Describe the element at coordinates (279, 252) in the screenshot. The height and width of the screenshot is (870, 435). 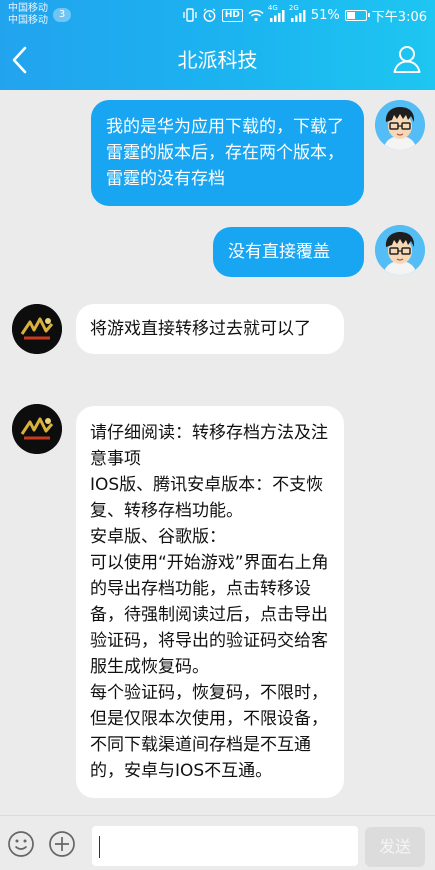
I see `message-text: 没有直接覆盖` at that location.